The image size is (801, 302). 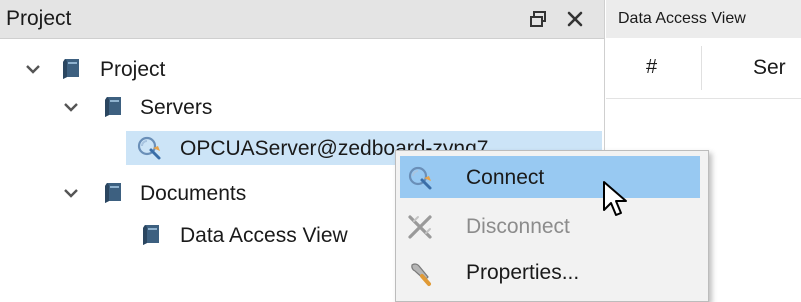 What do you see at coordinates (302, 19) in the screenshot?
I see `project-panel-header: Project` at bounding box center [302, 19].